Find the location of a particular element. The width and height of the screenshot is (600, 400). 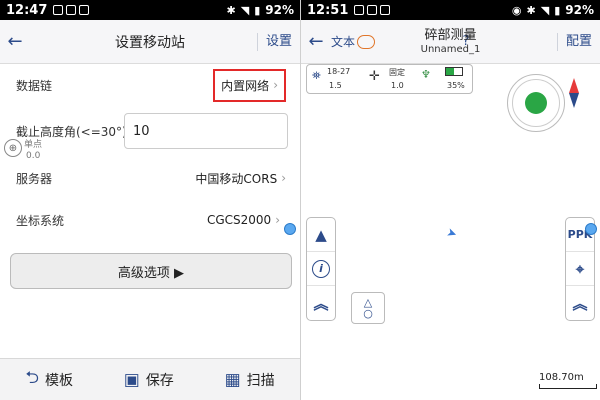

datalink-row: 数据链 内置网络 › is located at coordinates (150, 85).